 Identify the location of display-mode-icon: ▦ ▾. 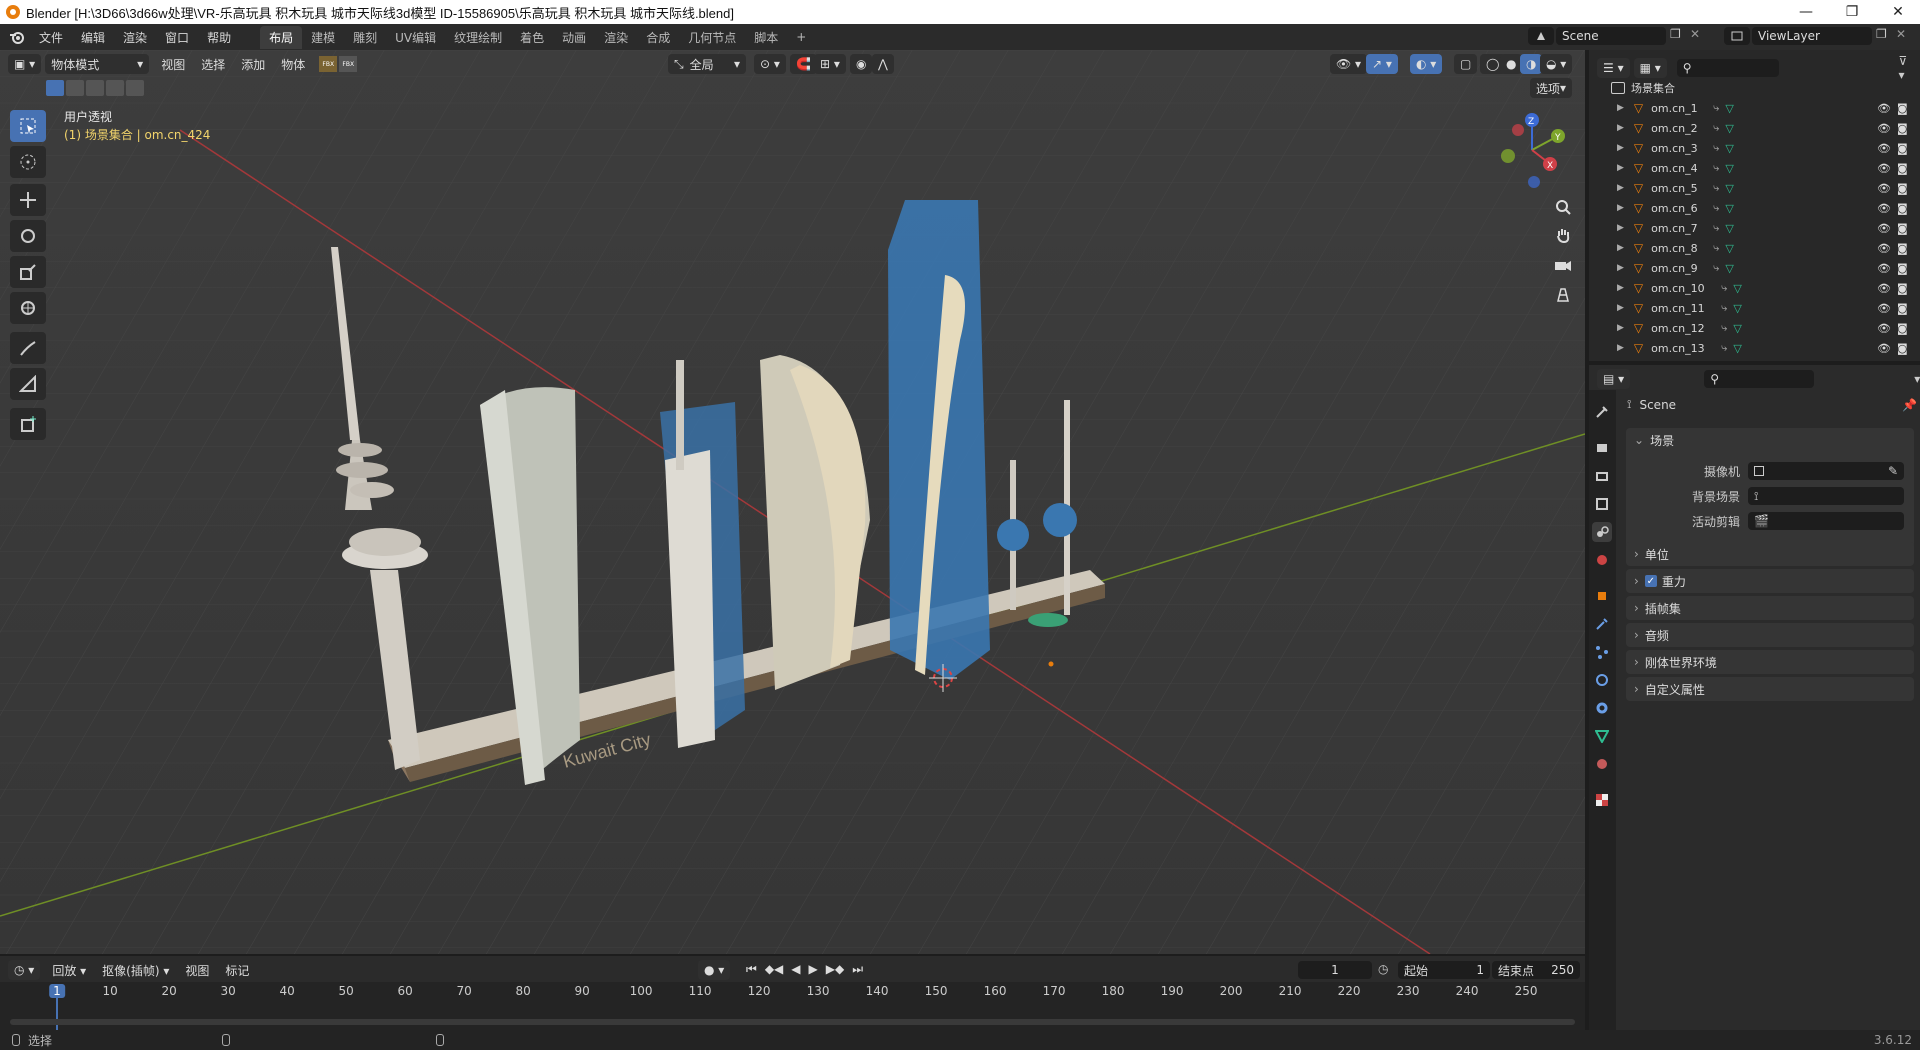
(1650, 68).